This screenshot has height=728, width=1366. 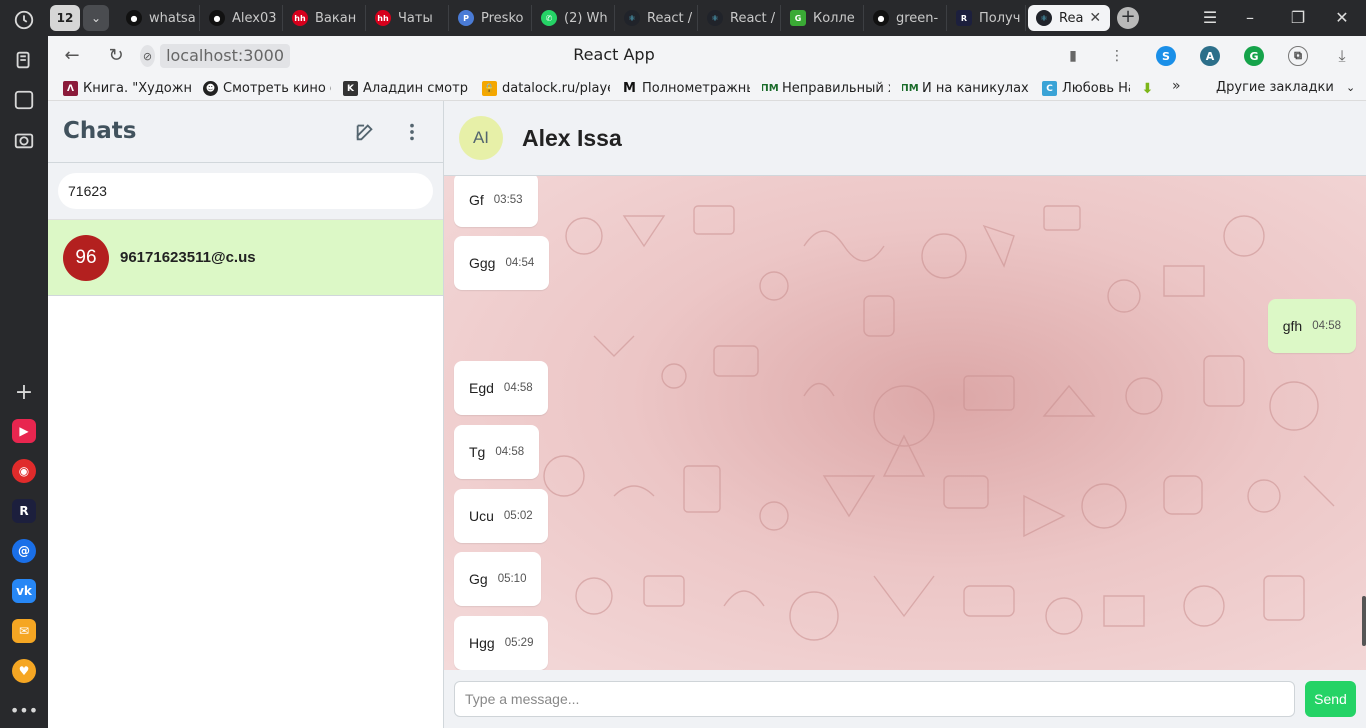 What do you see at coordinates (501, 643) in the screenshot?
I see `message-bubble-incoming: Hgg 05:29` at bounding box center [501, 643].